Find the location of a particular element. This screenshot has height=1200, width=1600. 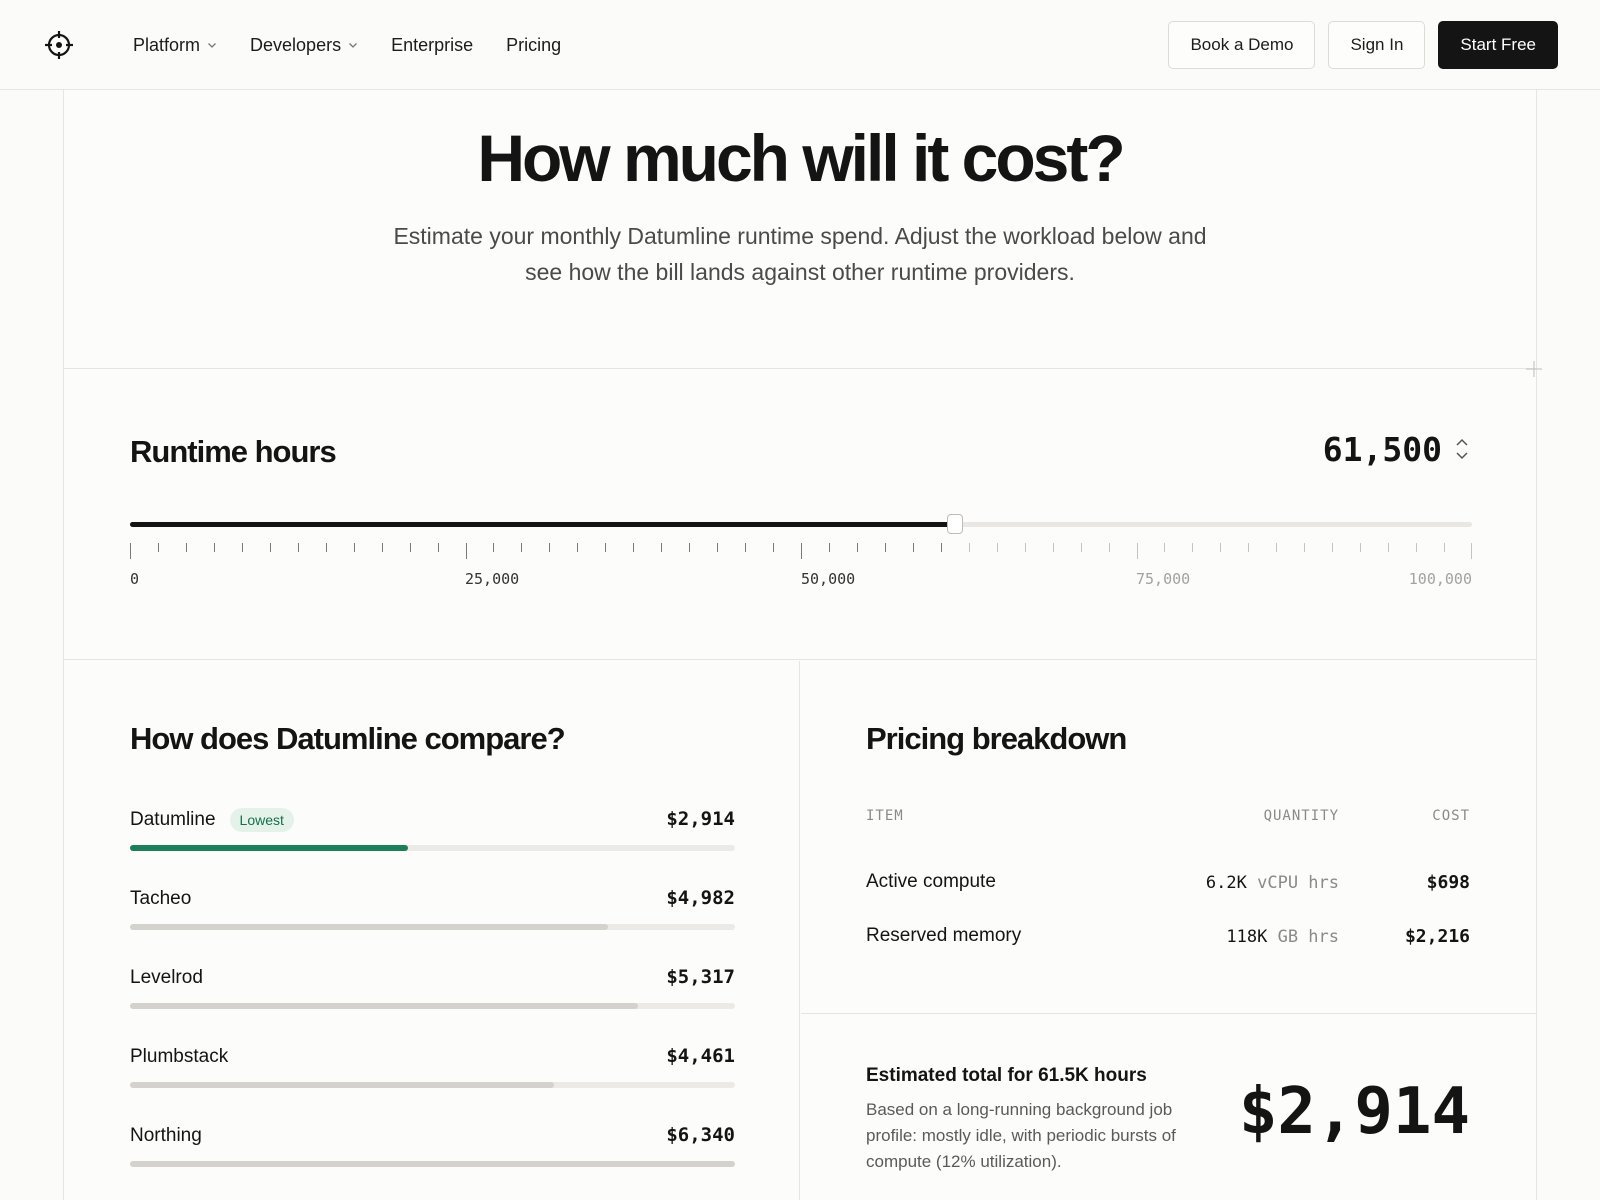

row-qty-unit: GB hrs is located at coordinates (1308, 937).